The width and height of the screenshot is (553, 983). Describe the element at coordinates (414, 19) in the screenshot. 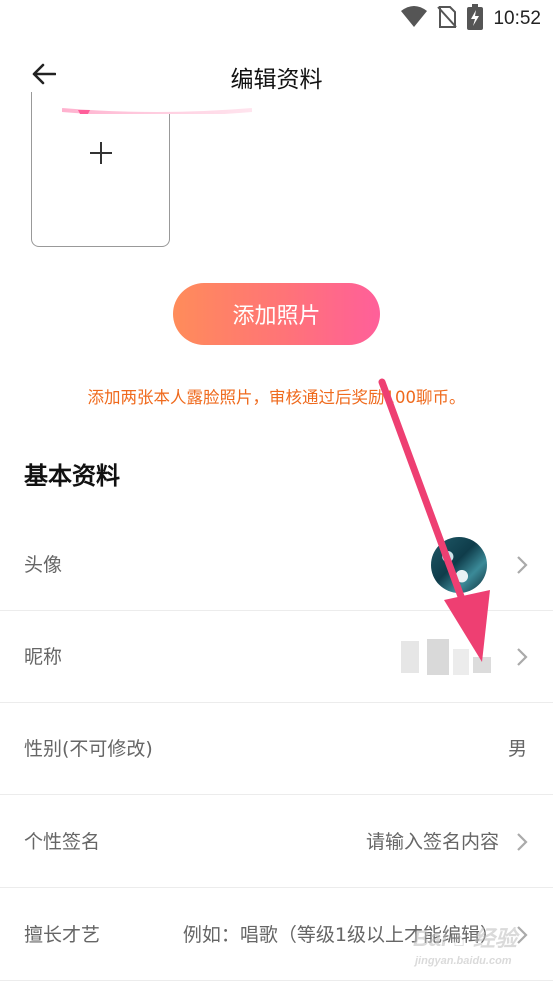

I see `wifi-icon` at that location.